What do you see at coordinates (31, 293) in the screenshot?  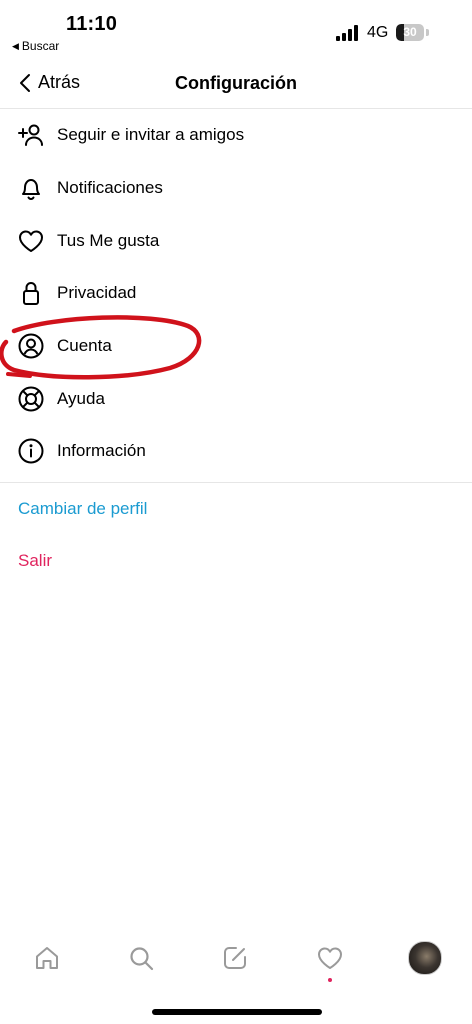 I see `lock-icon` at bounding box center [31, 293].